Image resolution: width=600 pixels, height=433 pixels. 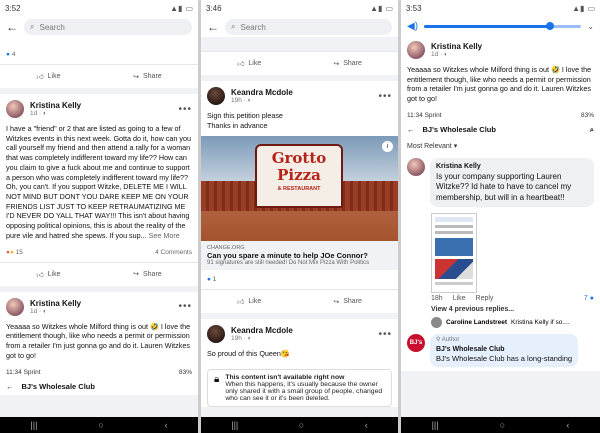 I want to click on info-icon: i, so click(x=387, y=147).